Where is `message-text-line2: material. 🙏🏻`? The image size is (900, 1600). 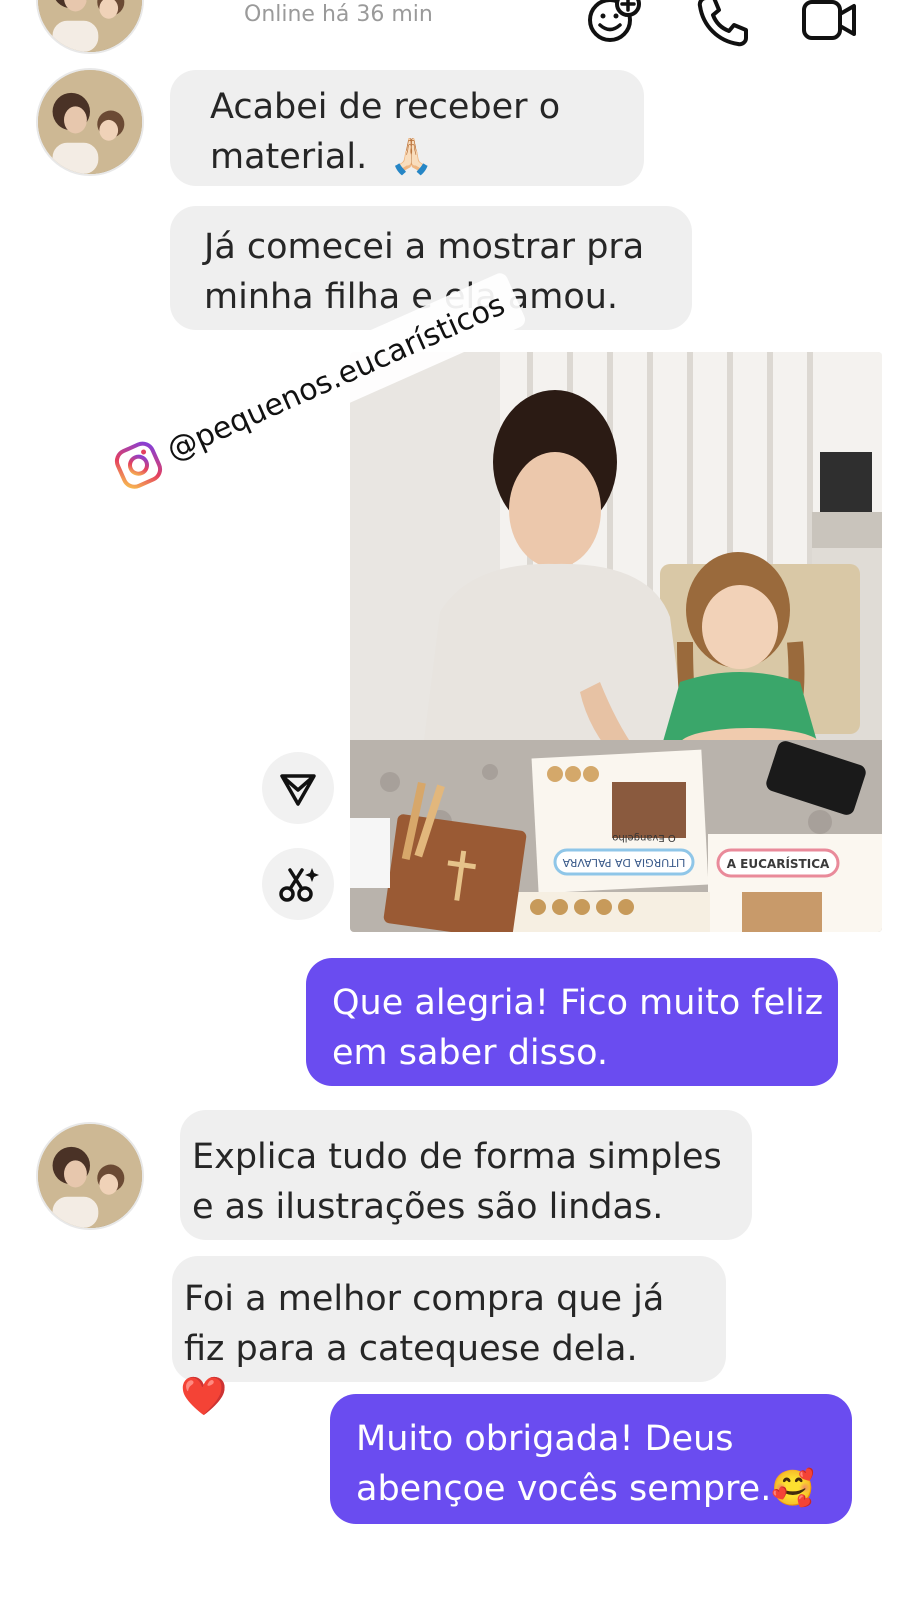
message-text-line2: material. 🙏🏻 is located at coordinates (427, 157).